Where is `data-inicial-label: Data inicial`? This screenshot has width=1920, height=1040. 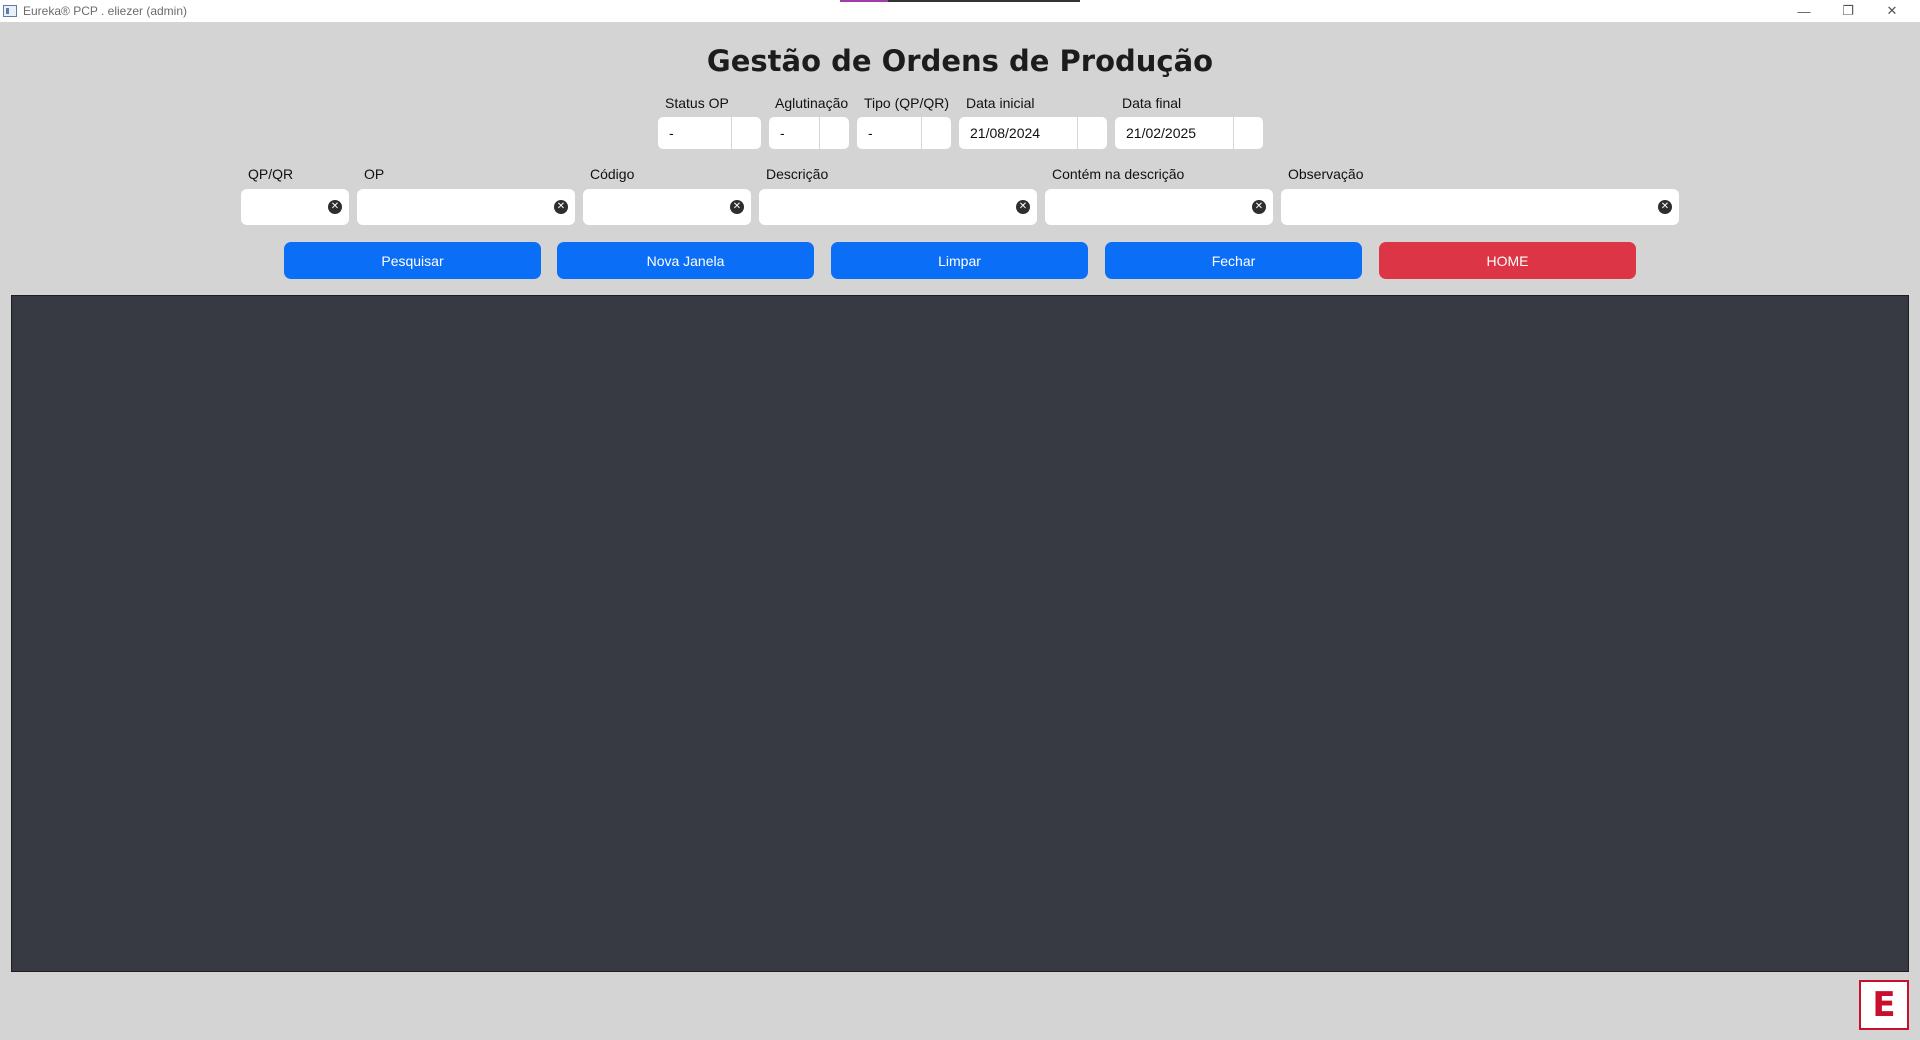 data-inicial-label: Data inicial is located at coordinates (1000, 103).